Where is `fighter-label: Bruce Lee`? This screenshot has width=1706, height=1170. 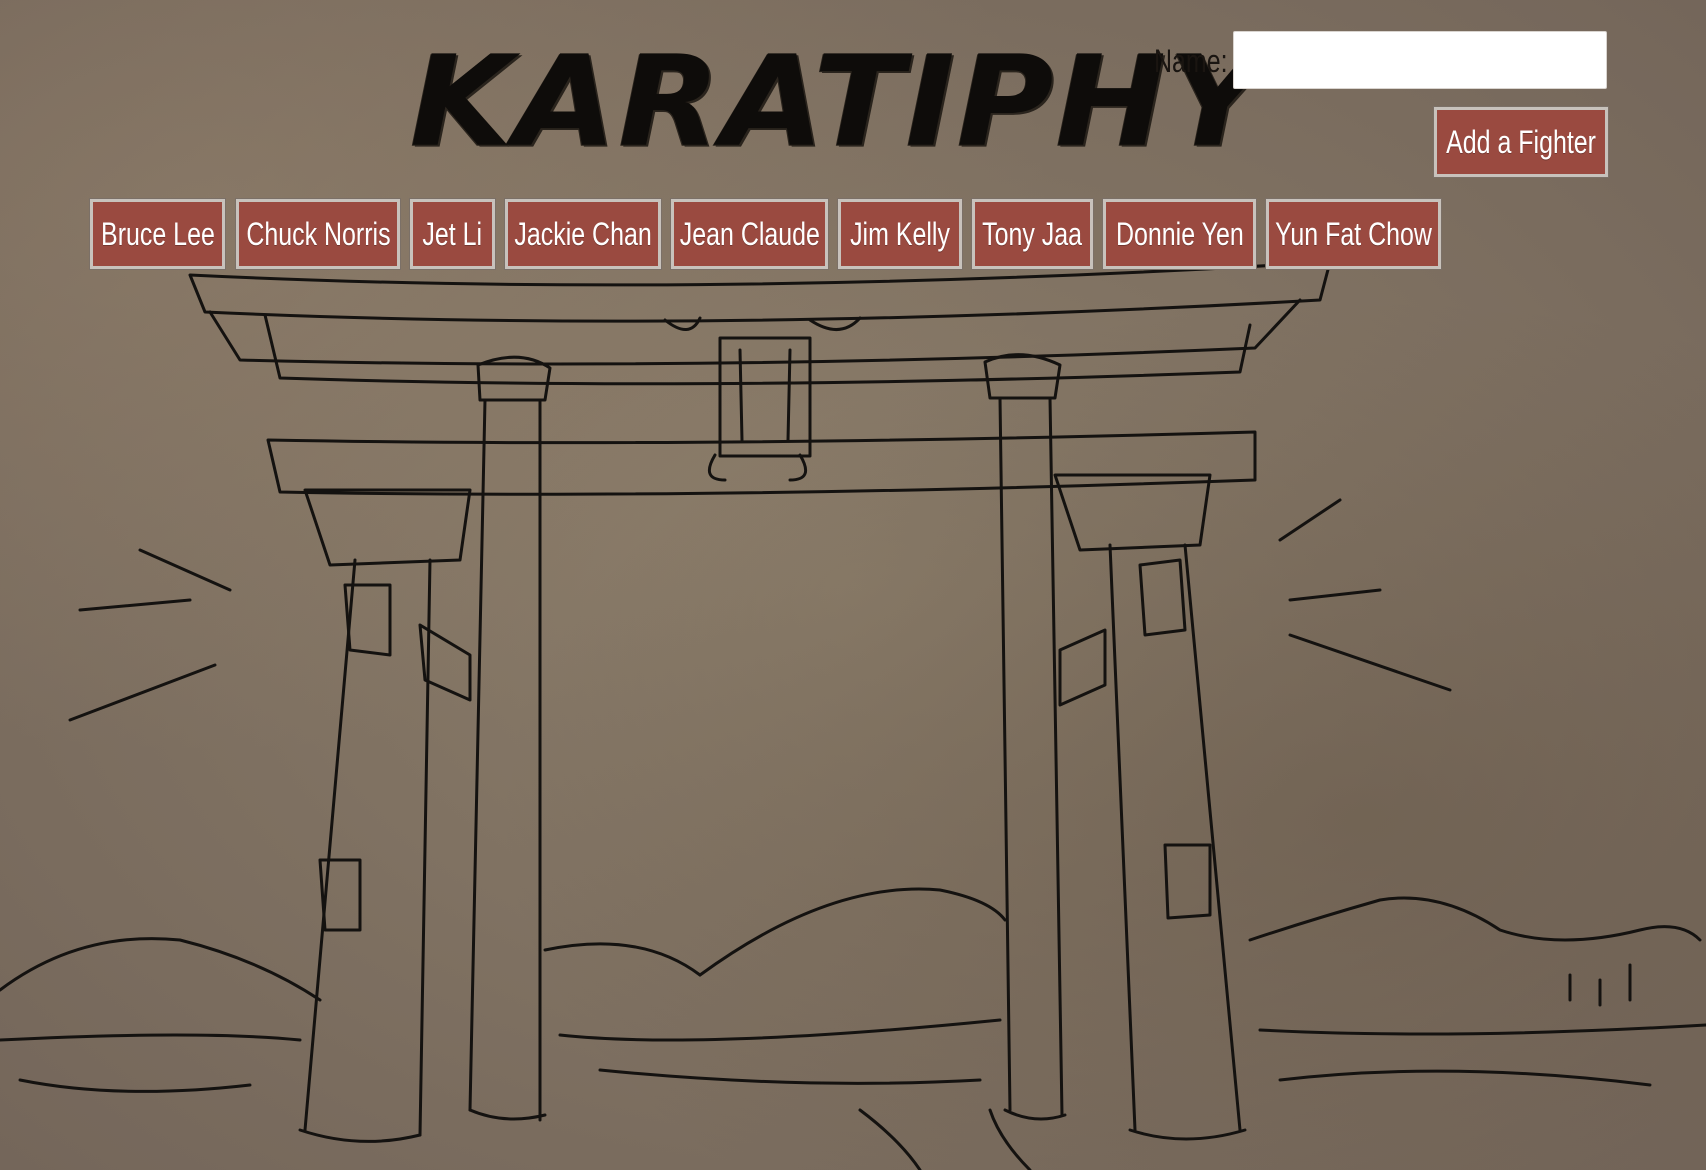
fighter-label: Bruce Lee is located at coordinates (157, 233).